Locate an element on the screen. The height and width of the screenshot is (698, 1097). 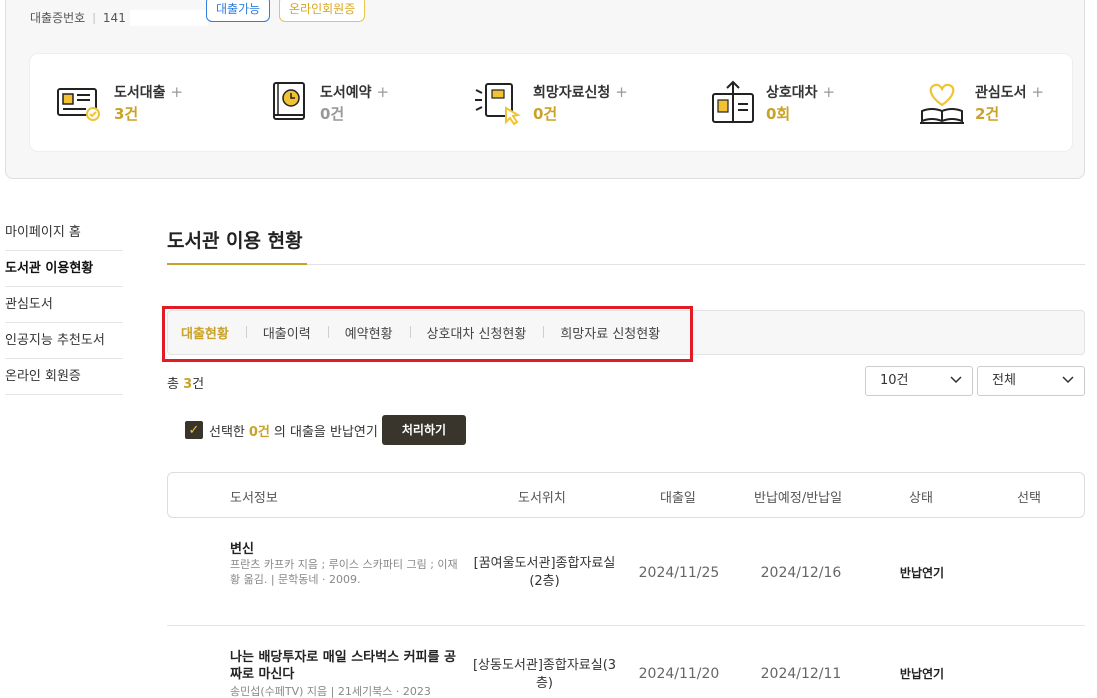
sidebar-nav: 마이페이지 홈 도서관 이용현황 관심도서 인공지능 추천도서 온라인 회원증 is located at coordinates (64, 305).